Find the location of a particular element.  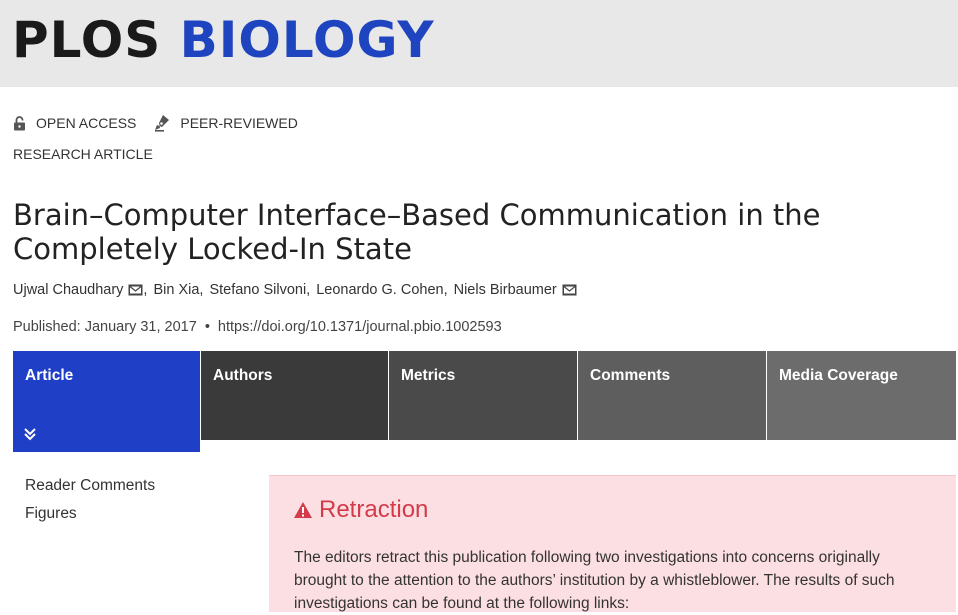

open-lock-icon is located at coordinates (19, 122).